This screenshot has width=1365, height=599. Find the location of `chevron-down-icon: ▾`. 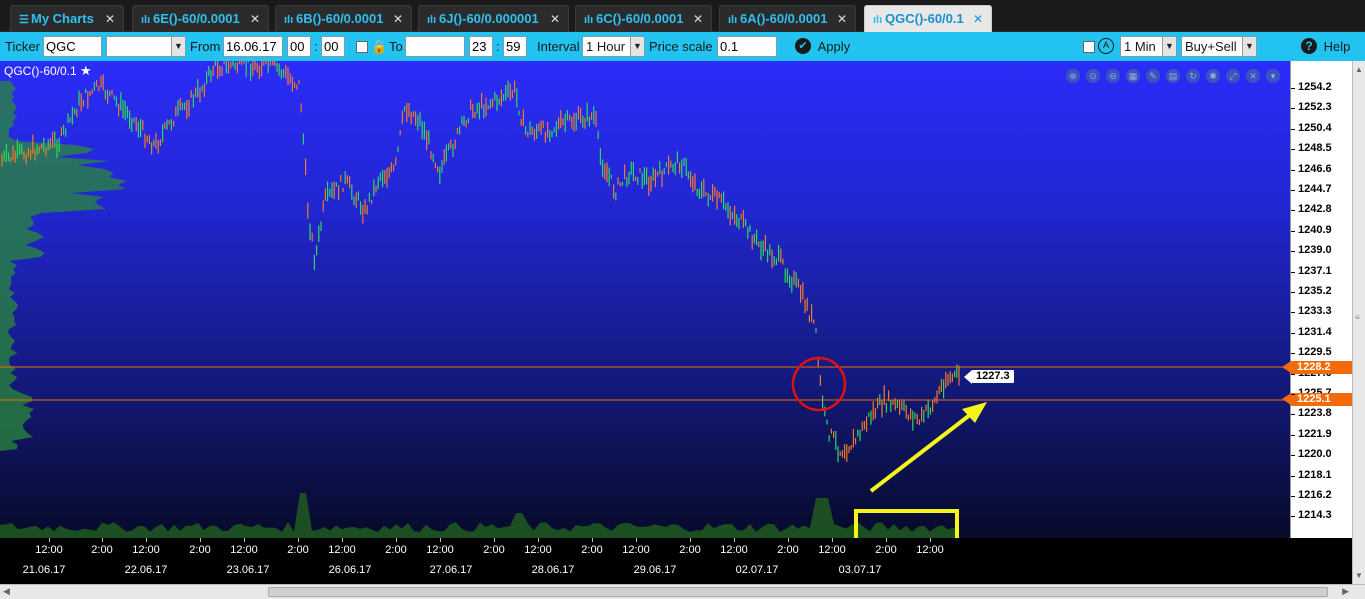

chevron-down-icon: ▾ is located at coordinates (1273, 76).